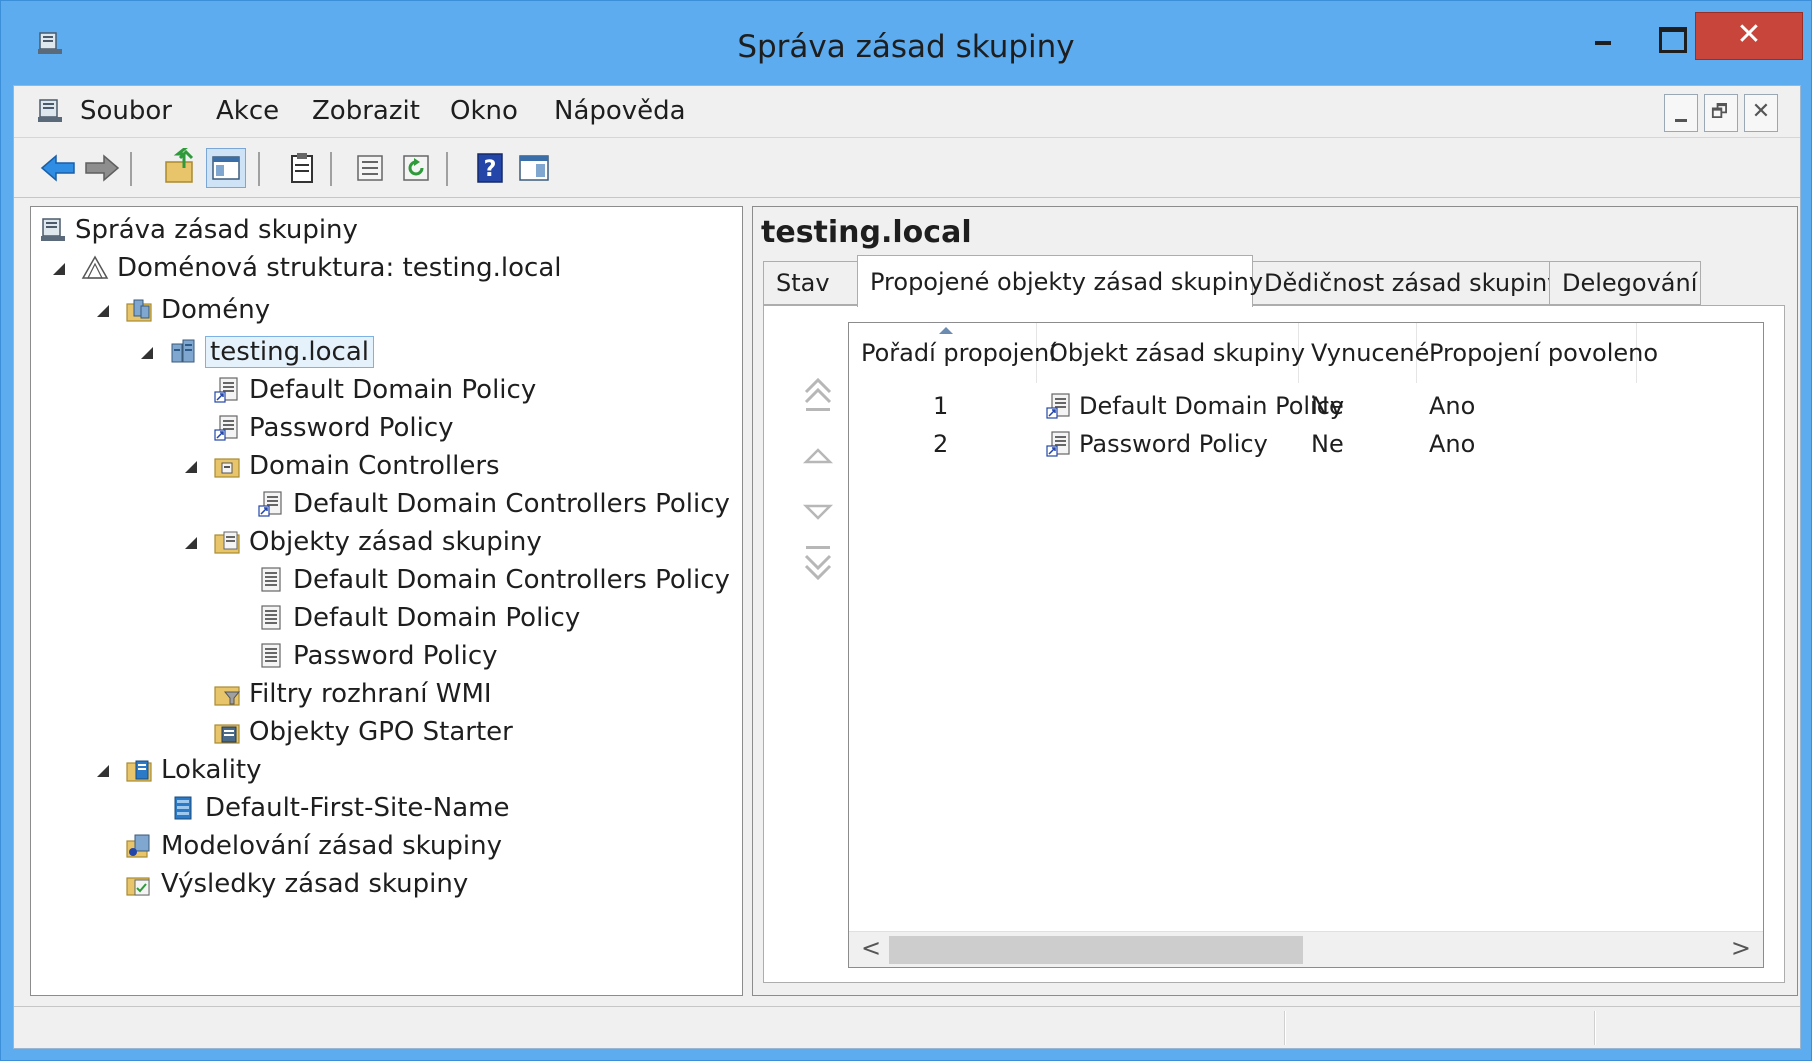 Image resolution: width=1812 pixels, height=1061 pixels. What do you see at coordinates (216, 310) in the screenshot?
I see `tree-label: Domény` at bounding box center [216, 310].